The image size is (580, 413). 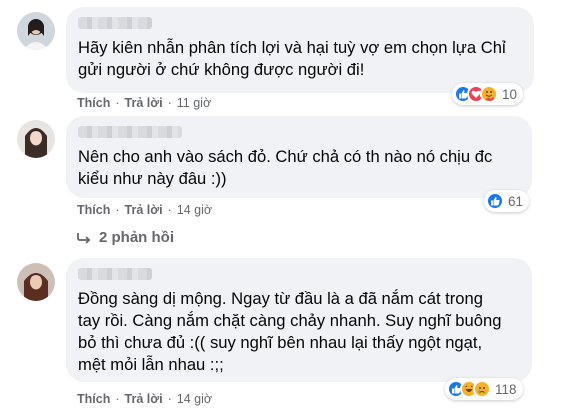 I want to click on replies-label: 2 phản hồi, so click(x=136, y=237).